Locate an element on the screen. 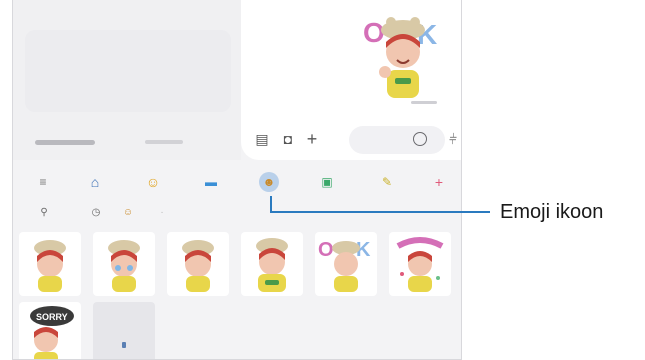 The width and height of the screenshot is (645, 360). download-icon is located at coordinates (124, 345).